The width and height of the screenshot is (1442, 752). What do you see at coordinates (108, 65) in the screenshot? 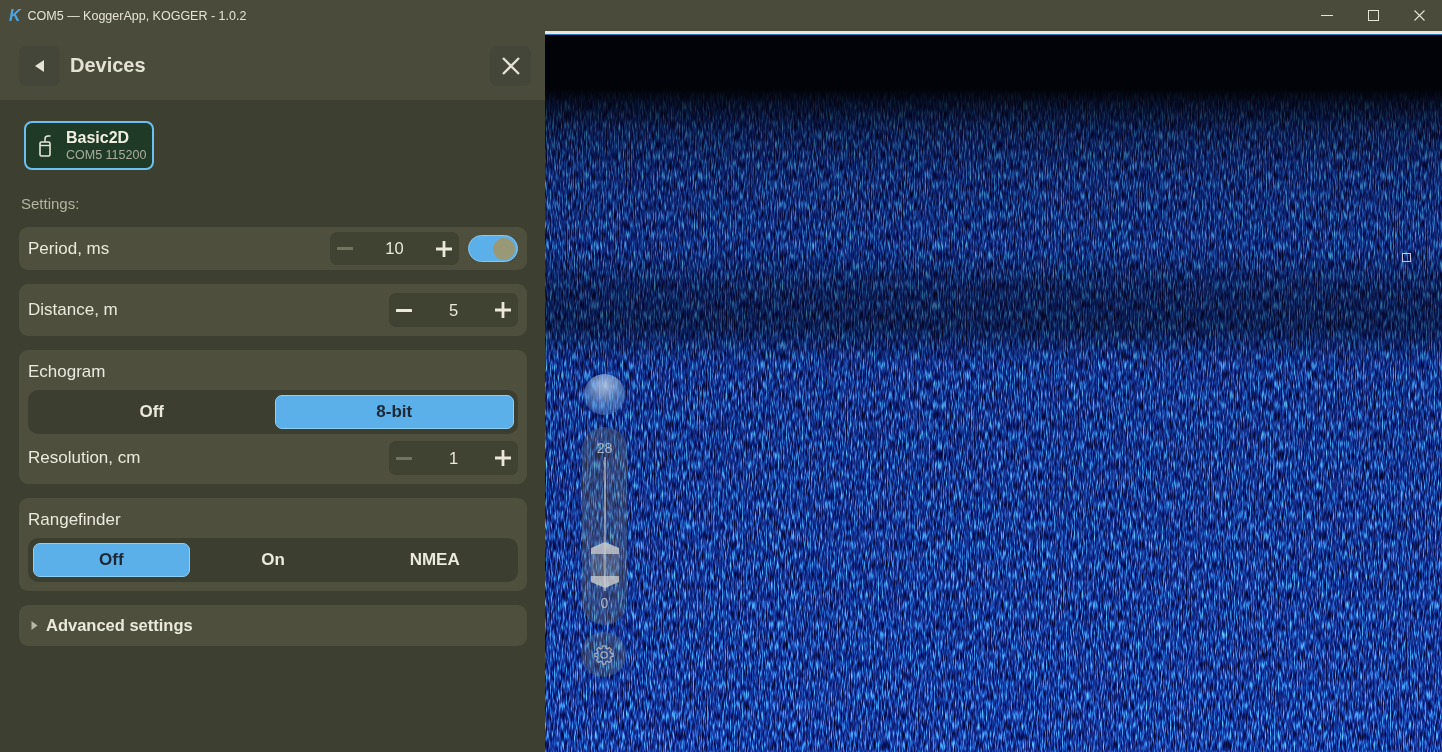
I see `panel-title: Devices` at bounding box center [108, 65].